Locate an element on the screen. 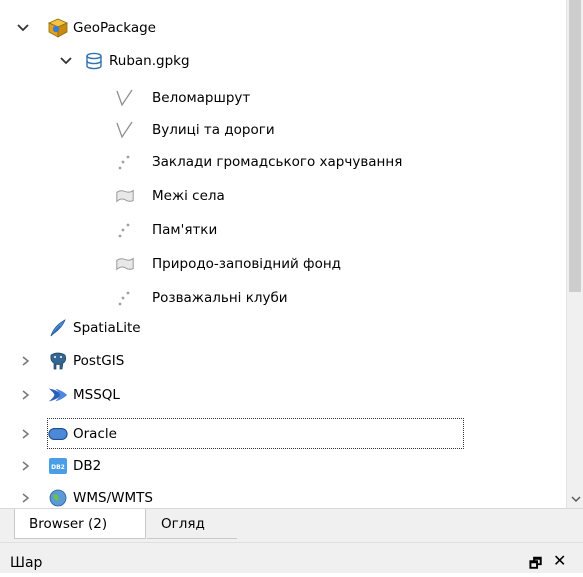 This screenshot has height=577, width=583. tab-overview: Огляд is located at coordinates (192, 524).